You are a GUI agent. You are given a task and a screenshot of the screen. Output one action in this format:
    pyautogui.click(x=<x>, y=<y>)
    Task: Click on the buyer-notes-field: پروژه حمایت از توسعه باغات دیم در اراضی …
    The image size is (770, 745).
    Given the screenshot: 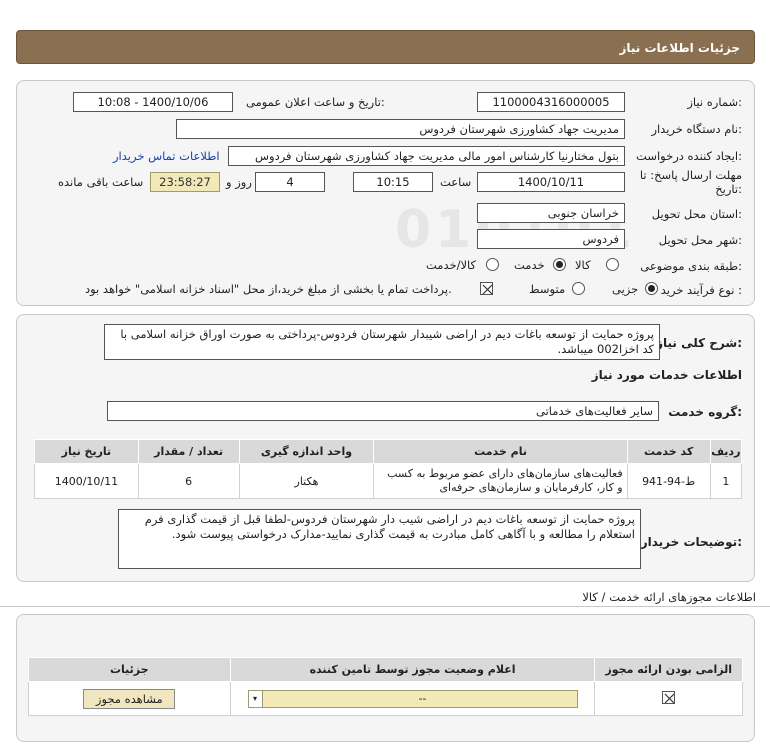 What is the action you would take?
    pyautogui.click(x=379, y=539)
    